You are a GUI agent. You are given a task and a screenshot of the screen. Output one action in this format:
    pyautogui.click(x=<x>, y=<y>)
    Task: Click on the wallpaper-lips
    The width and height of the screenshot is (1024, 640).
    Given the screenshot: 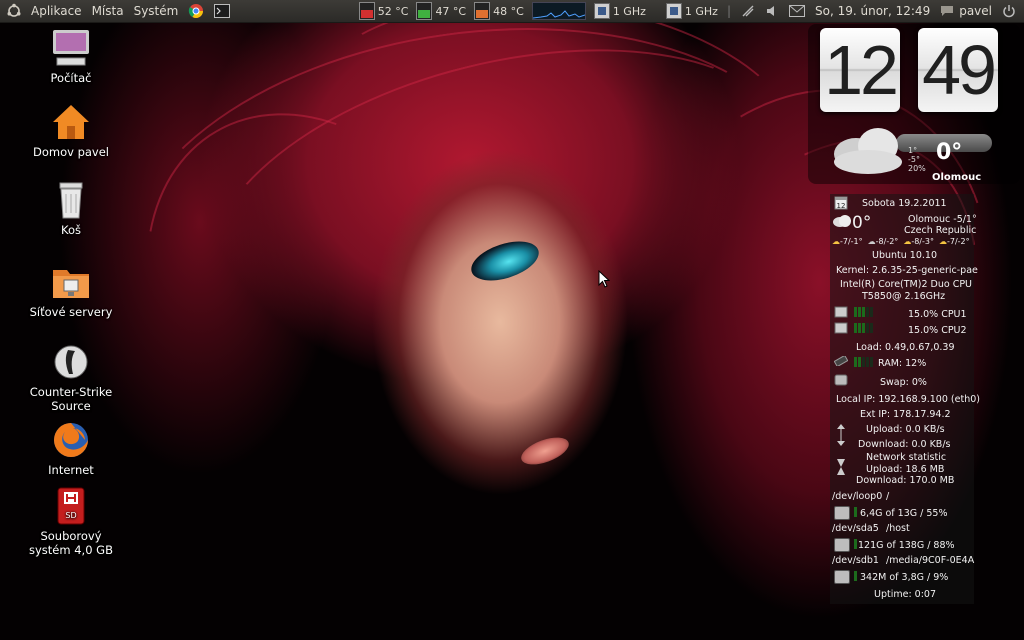 What is the action you would take?
    pyautogui.click(x=545, y=451)
    